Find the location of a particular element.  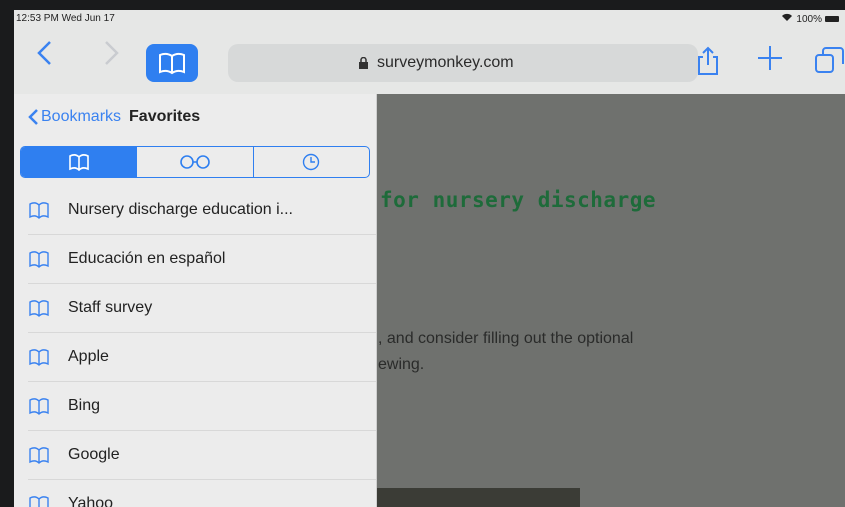

battery-percent: 100% is located at coordinates (809, 19).